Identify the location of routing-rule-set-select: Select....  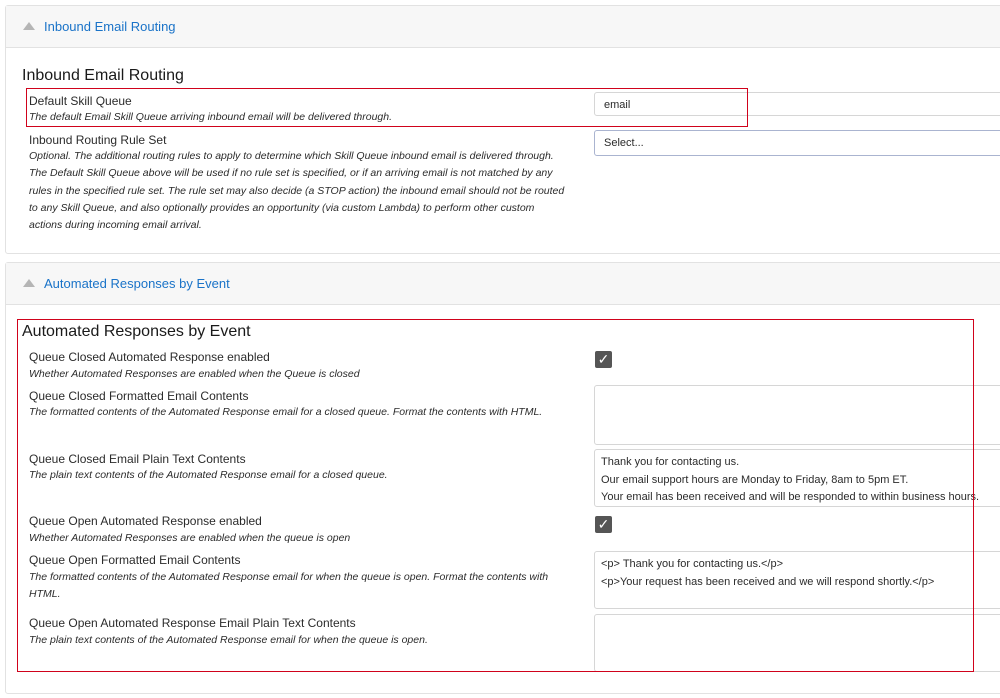
(797, 143).